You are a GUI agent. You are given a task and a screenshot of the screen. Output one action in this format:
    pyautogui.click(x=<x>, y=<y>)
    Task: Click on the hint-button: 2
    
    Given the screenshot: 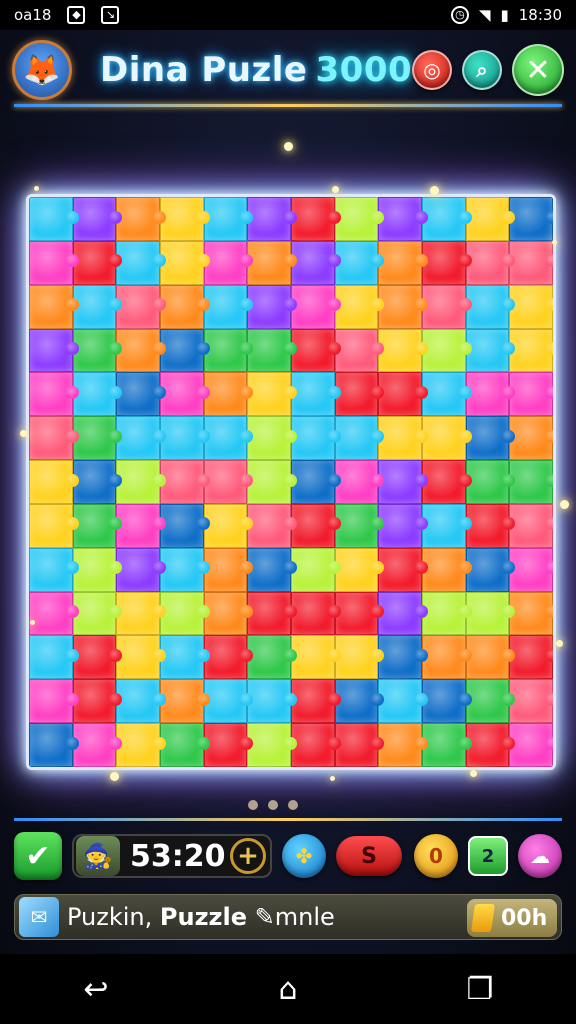 What is the action you would take?
    pyautogui.click(x=488, y=856)
    